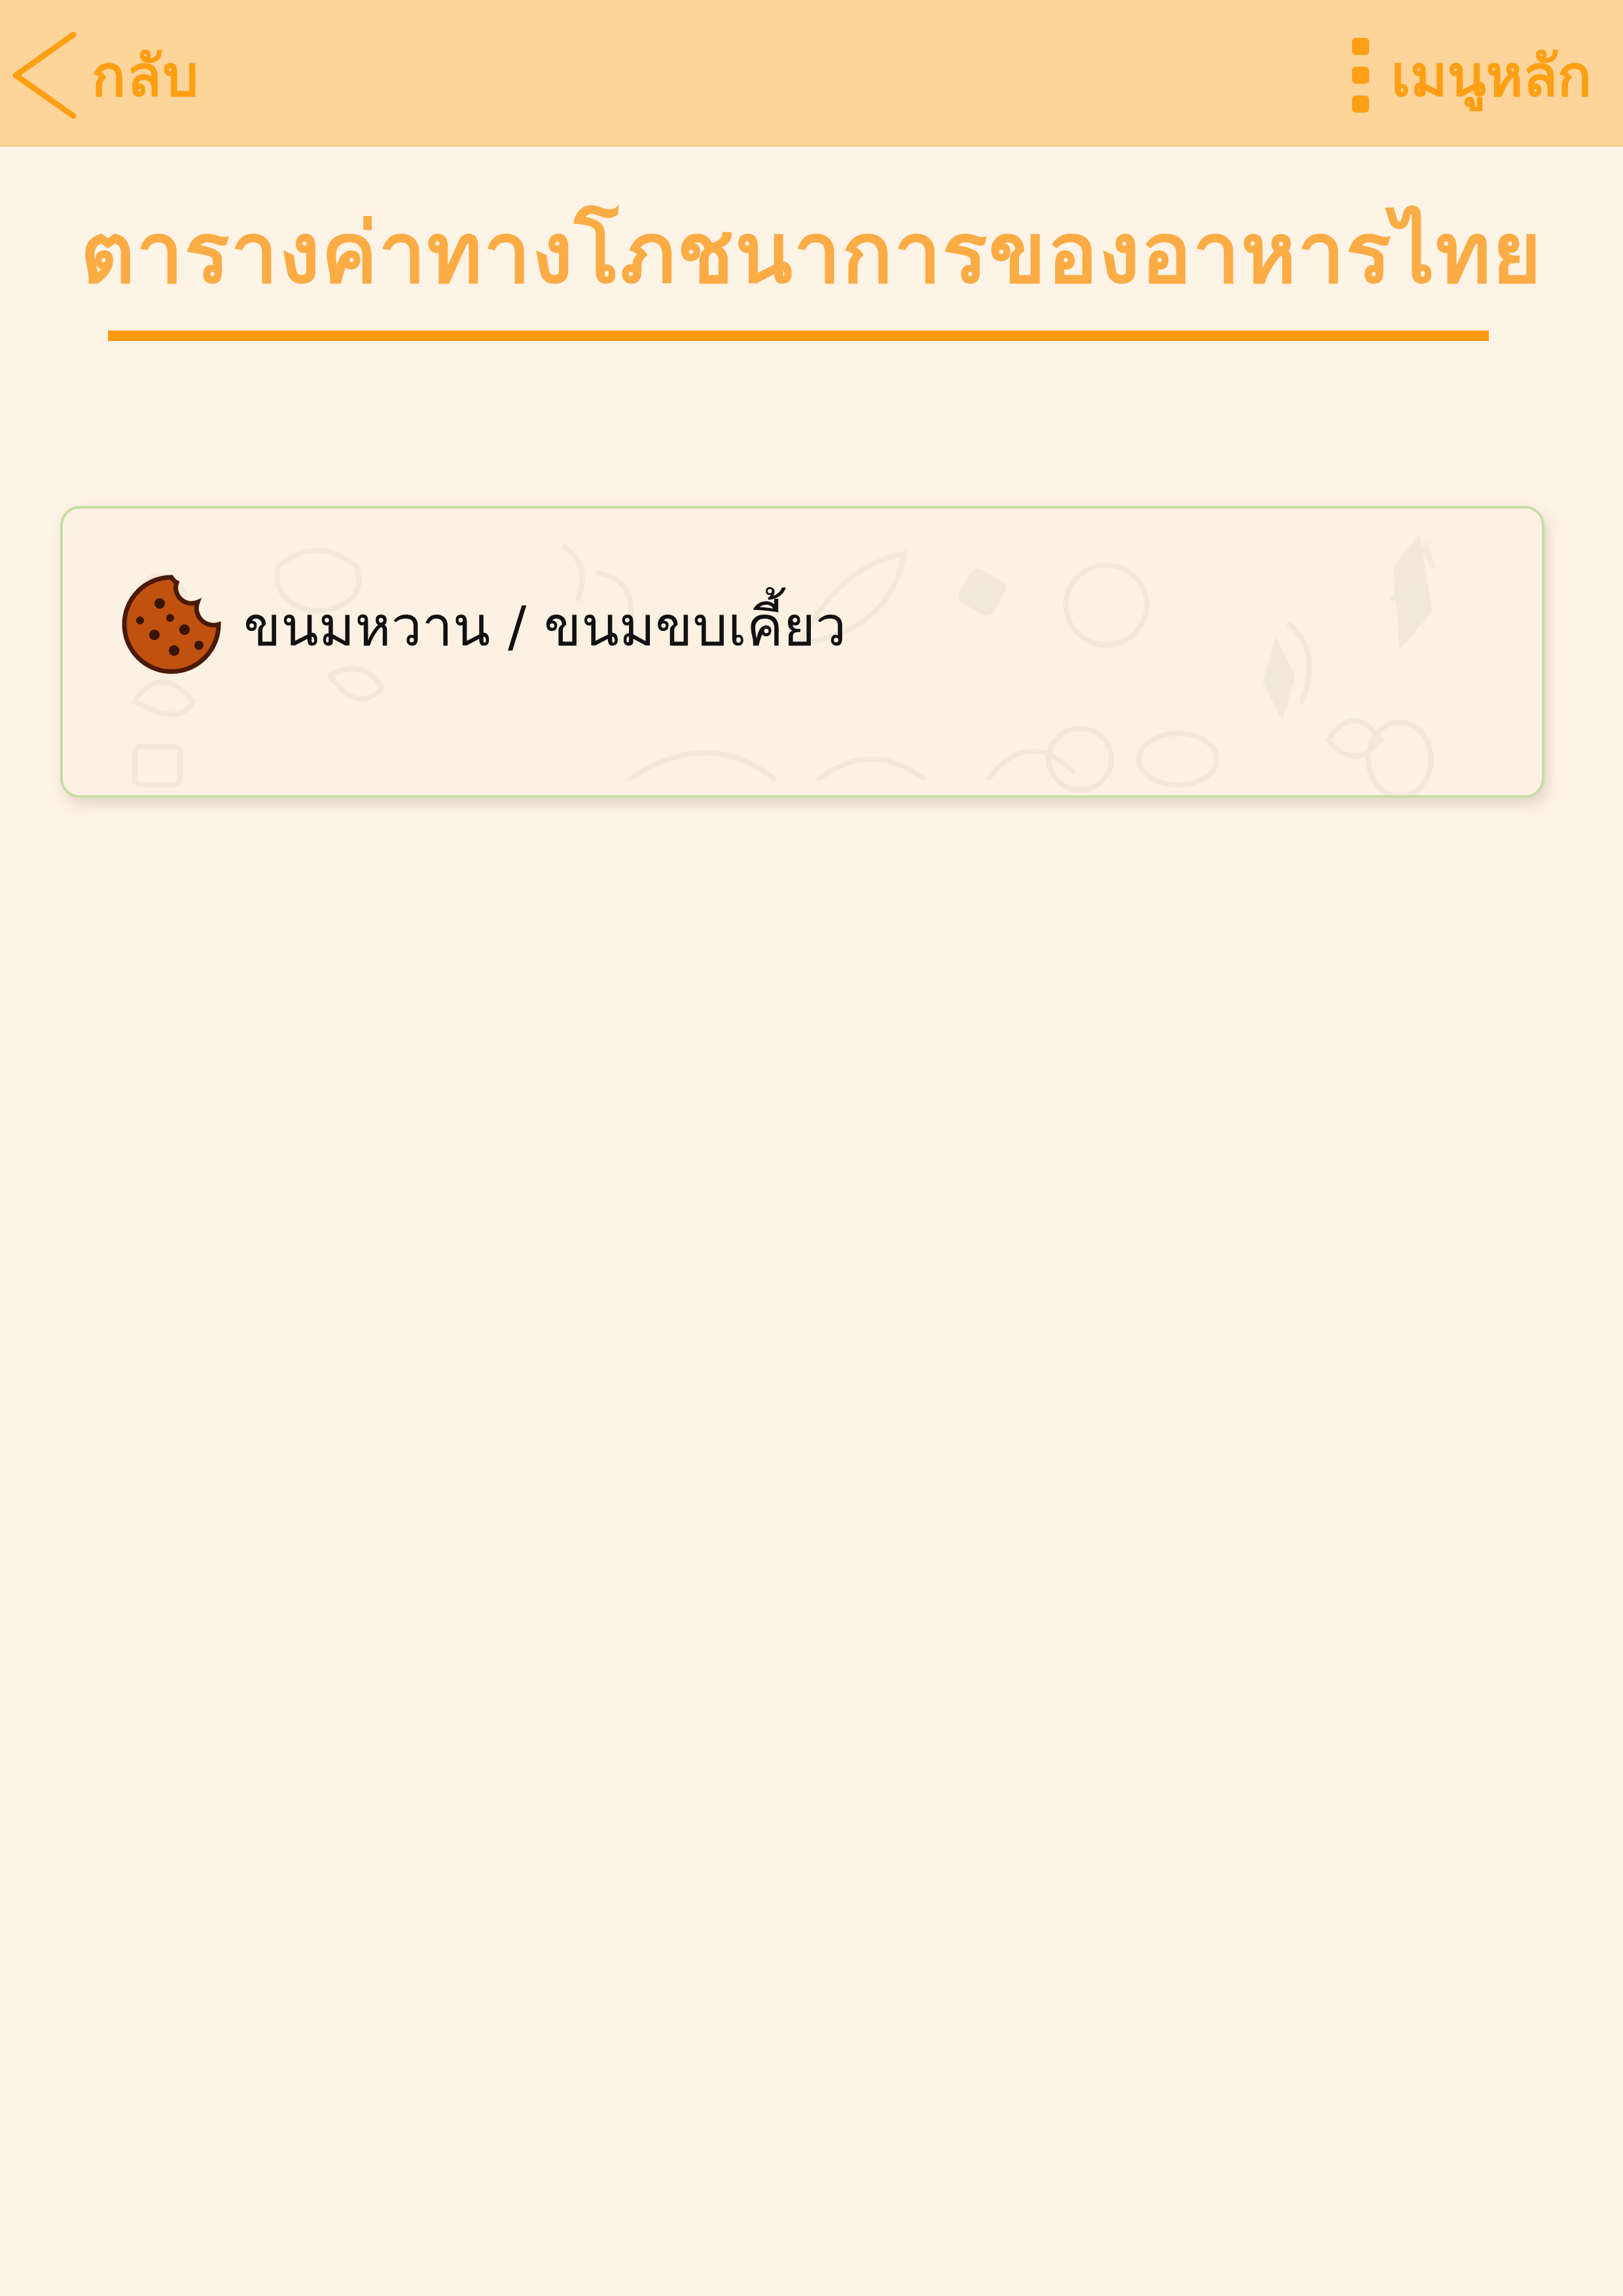 The width and height of the screenshot is (1623, 2296). I want to click on category-card-desserts-snacks: ขนมหวาน / ขนมขบเคี้ยว, so click(802, 652).